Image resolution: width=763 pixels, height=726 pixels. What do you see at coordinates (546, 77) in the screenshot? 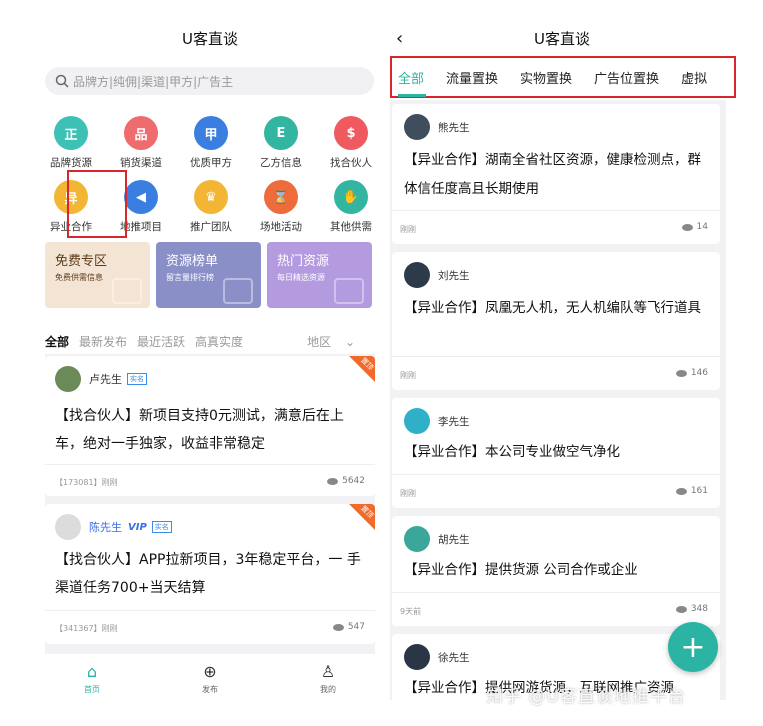
I see `tab-goods-exchange: 实物置换` at bounding box center [546, 77].